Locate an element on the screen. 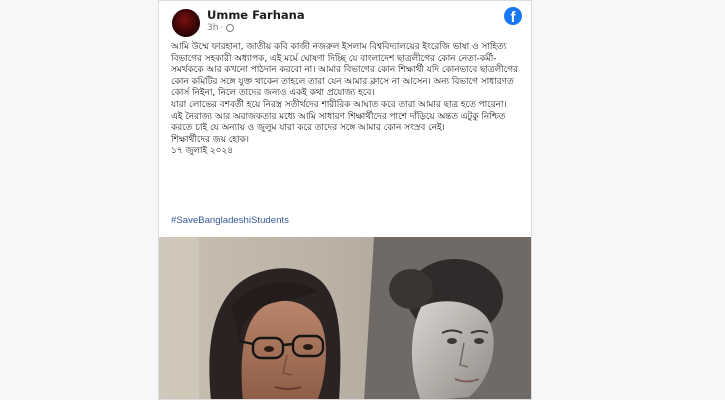 The image size is (725, 400). globe-icon is located at coordinates (230, 28).